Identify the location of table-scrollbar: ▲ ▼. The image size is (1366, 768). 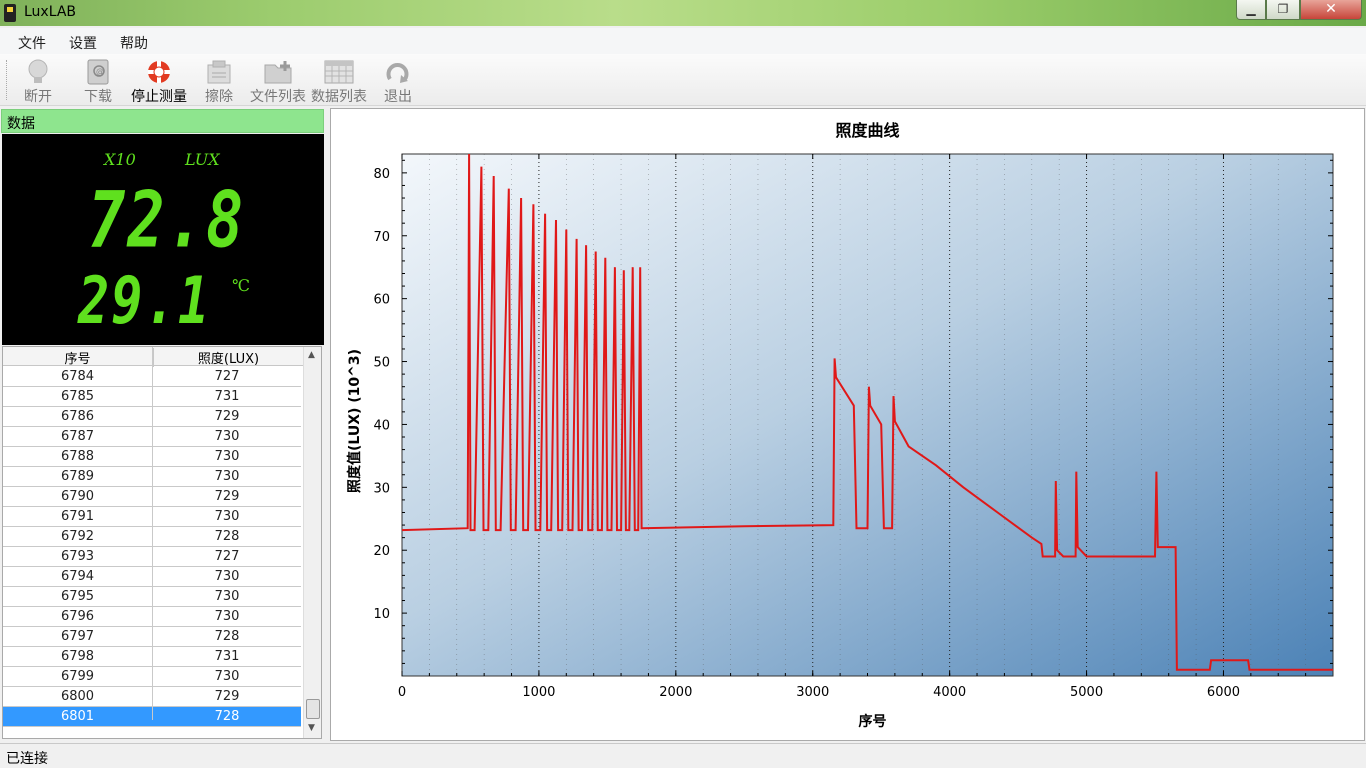
(312, 542).